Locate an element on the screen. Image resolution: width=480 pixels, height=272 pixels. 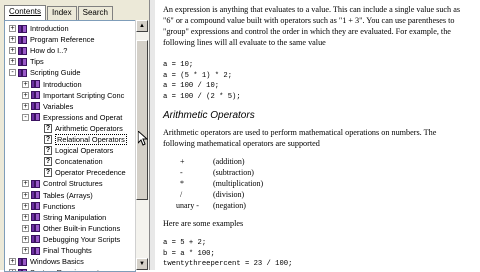
tree-item-label: Expressions and Operat is located at coordinates (83, 117).